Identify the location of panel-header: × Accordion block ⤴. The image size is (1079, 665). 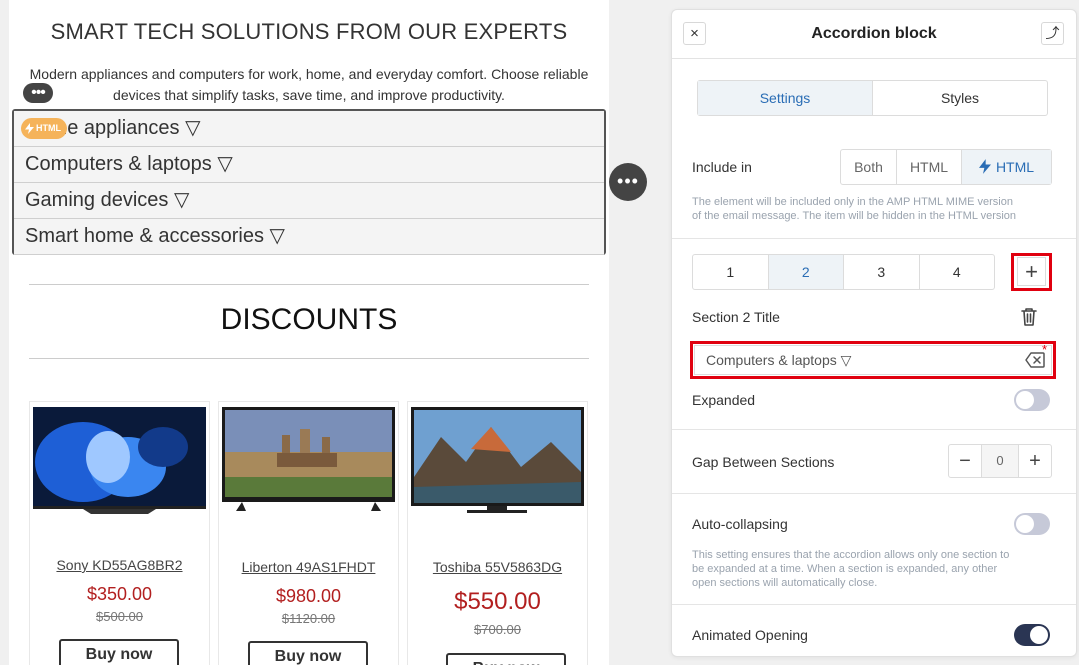
(874, 34).